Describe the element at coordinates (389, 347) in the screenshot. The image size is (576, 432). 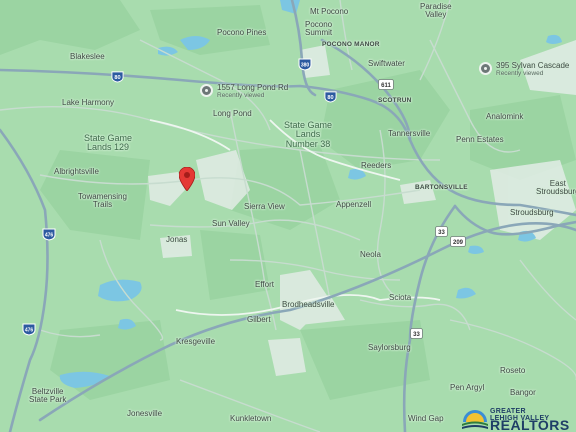
I see `place-label-saylorsburg: Saylorsburg` at that location.